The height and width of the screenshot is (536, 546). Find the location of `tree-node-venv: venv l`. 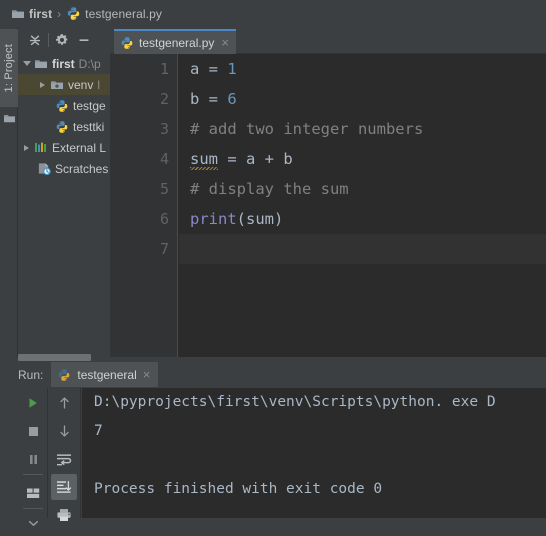

tree-node-venv: venv l is located at coordinates (64, 84).